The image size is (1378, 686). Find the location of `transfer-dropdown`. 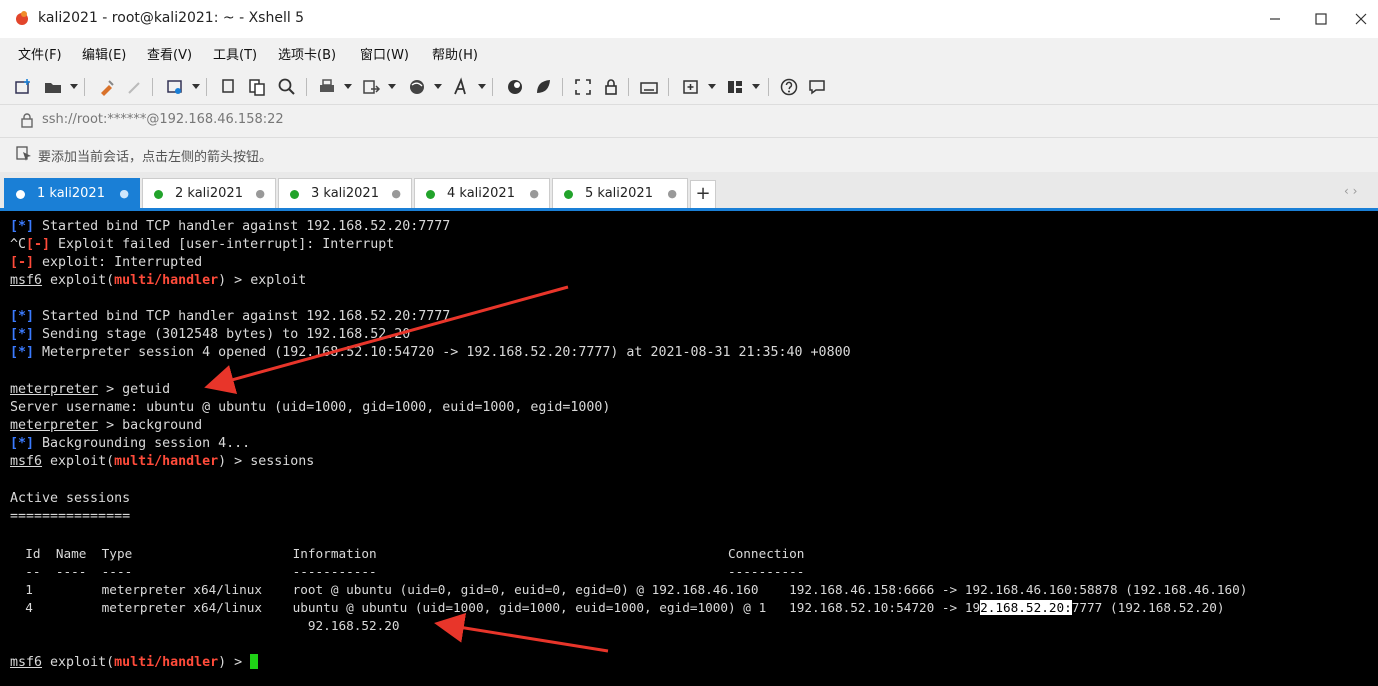

transfer-dropdown is located at coordinates (392, 86).